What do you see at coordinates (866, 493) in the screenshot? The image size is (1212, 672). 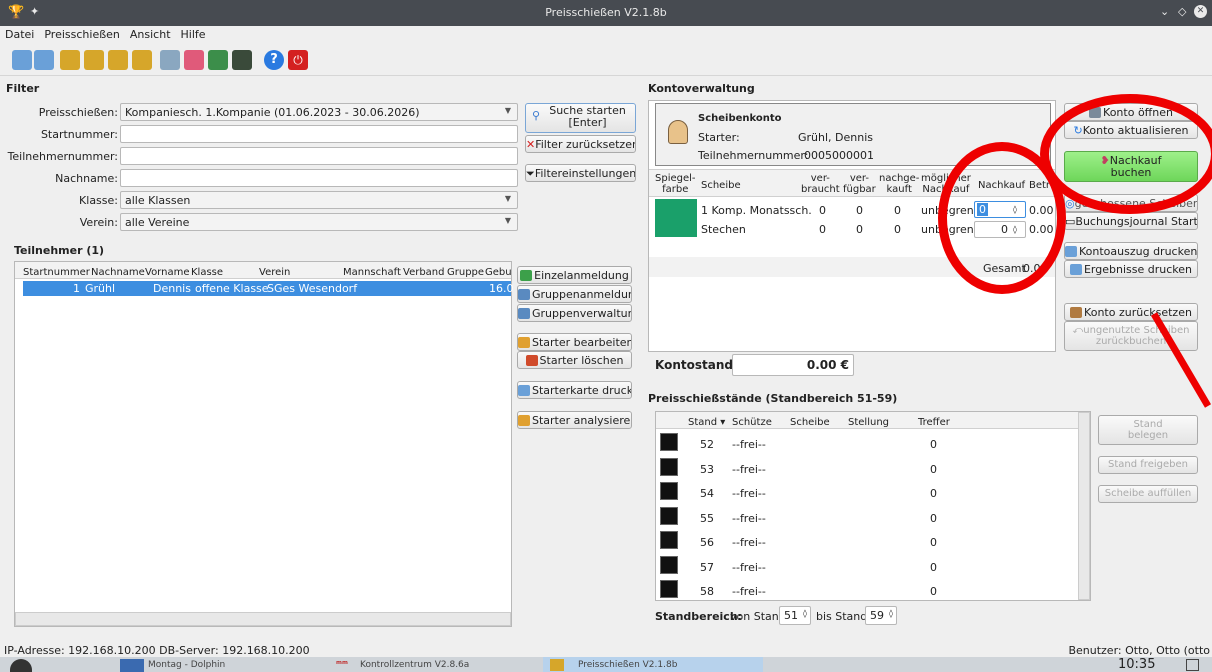 I see `table-row: 54 --frei-- 0` at bounding box center [866, 493].